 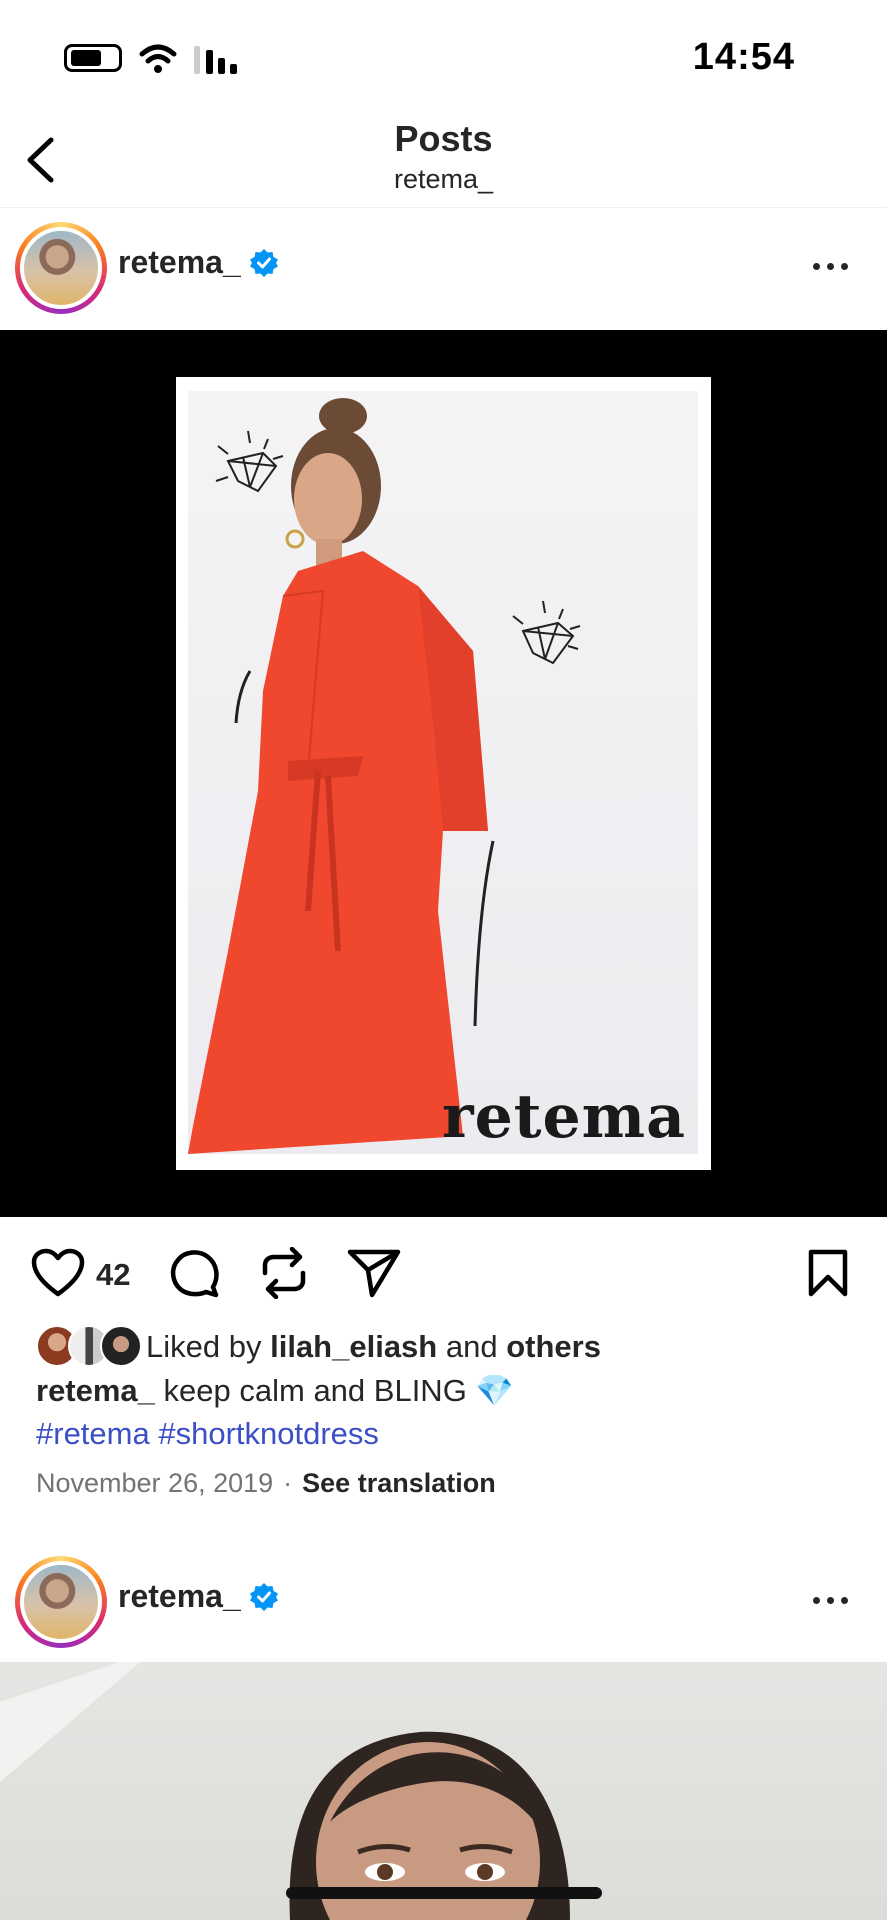 What do you see at coordinates (158, 58) in the screenshot?
I see `wifi-icon` at bounding box center [158, 58].